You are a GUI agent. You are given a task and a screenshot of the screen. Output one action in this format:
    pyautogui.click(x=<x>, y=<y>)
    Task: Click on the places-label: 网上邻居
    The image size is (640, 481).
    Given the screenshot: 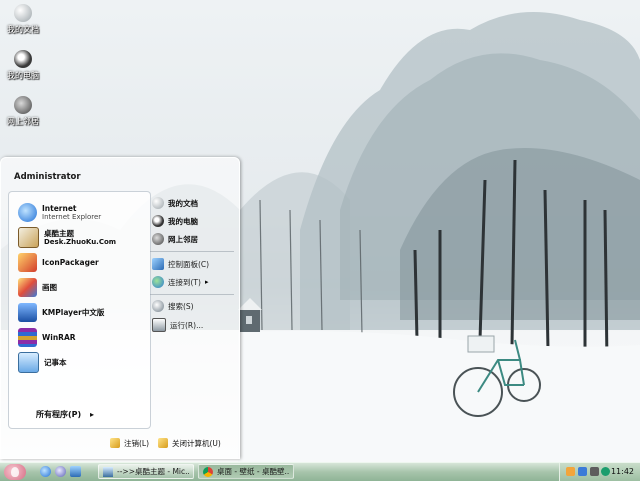 What is the action you would take?
    pyautogui.click(x=183, y=239)
    